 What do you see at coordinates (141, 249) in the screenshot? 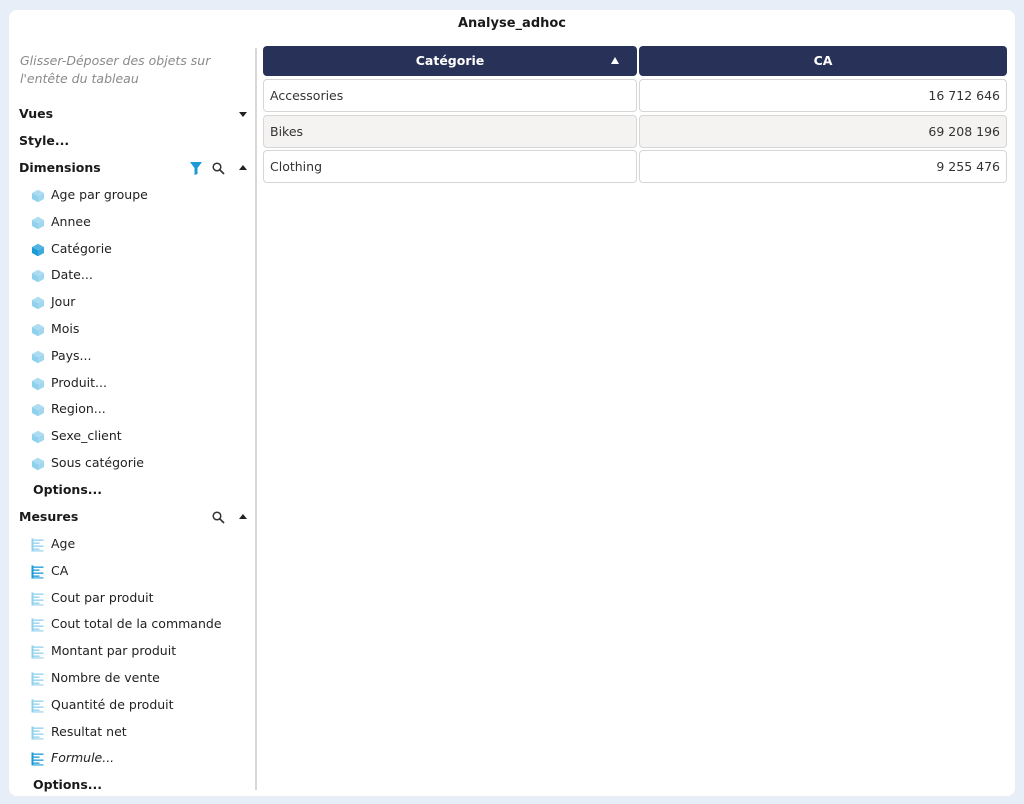
I see `dimension-item: Catégorie` at bounding box center [141, 249].